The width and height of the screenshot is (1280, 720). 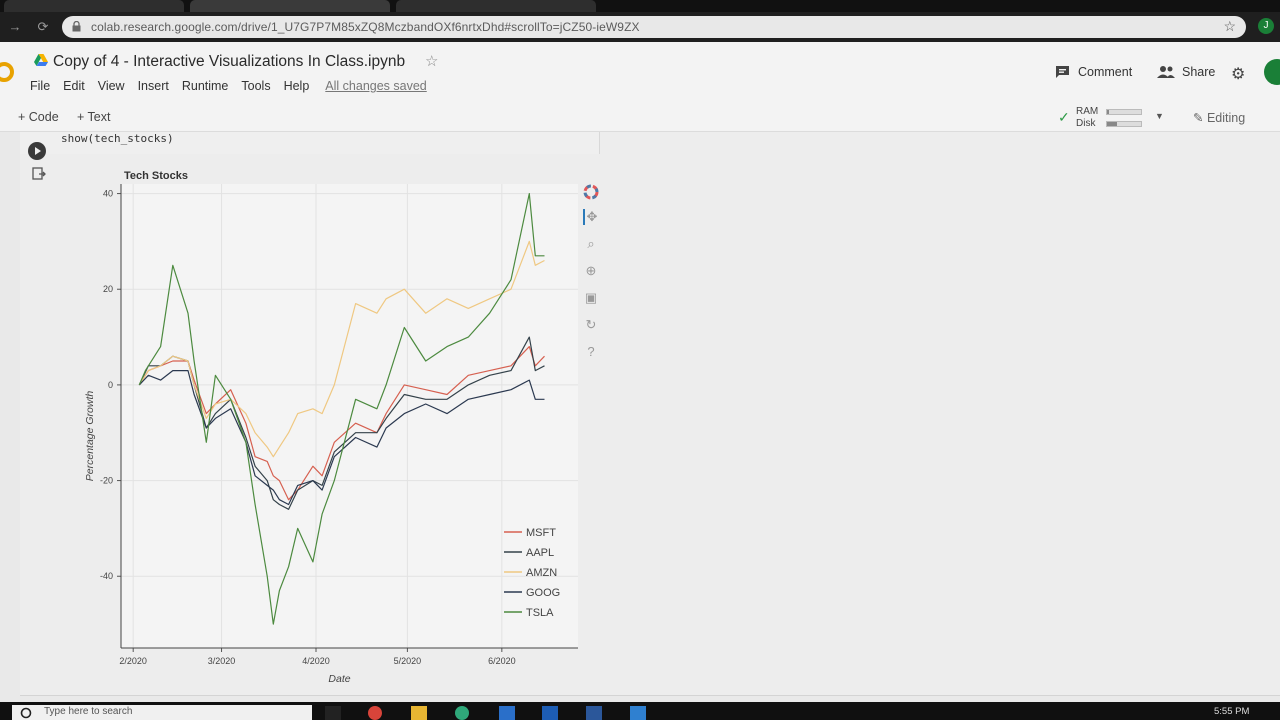 I want to click on menu-help: Help, so click(x=297, y=87).